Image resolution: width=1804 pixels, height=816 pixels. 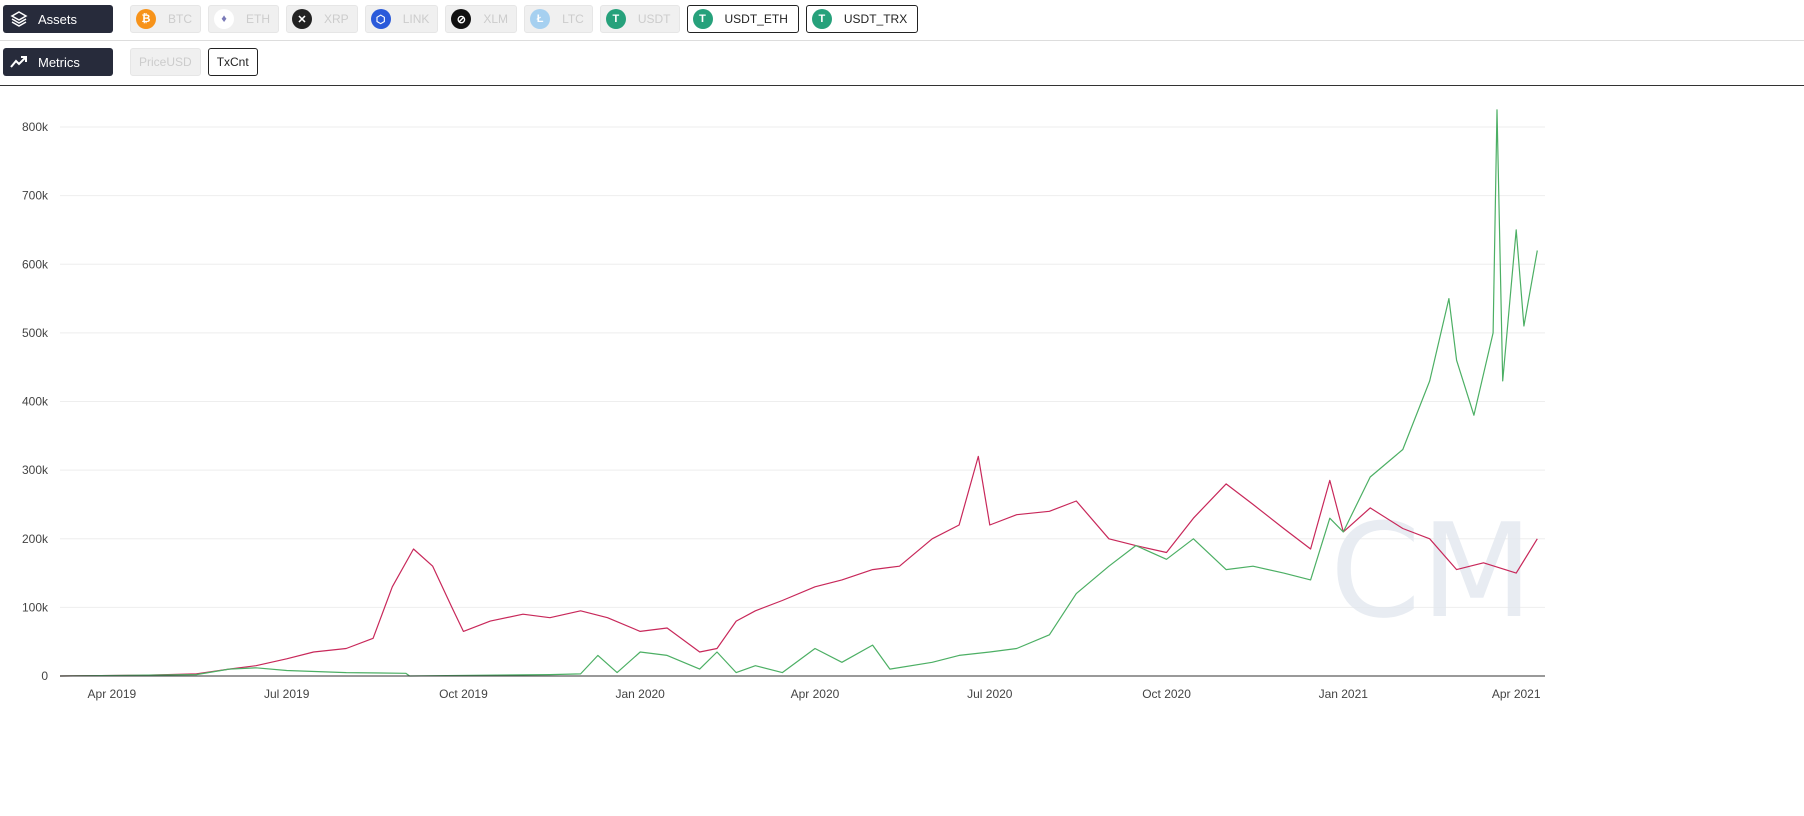 What do you see at coordinates (243, 19) in the screenshot?
I see `asset-button-eth: ♦ ETH` at bounding box center [243, 19].